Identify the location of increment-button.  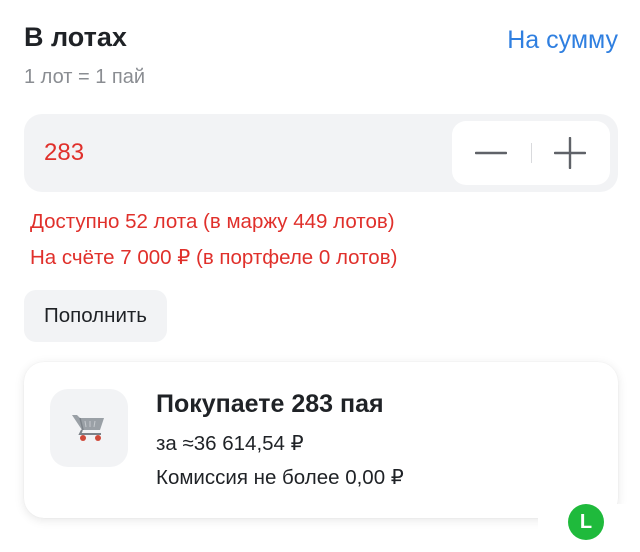
(570, 153).